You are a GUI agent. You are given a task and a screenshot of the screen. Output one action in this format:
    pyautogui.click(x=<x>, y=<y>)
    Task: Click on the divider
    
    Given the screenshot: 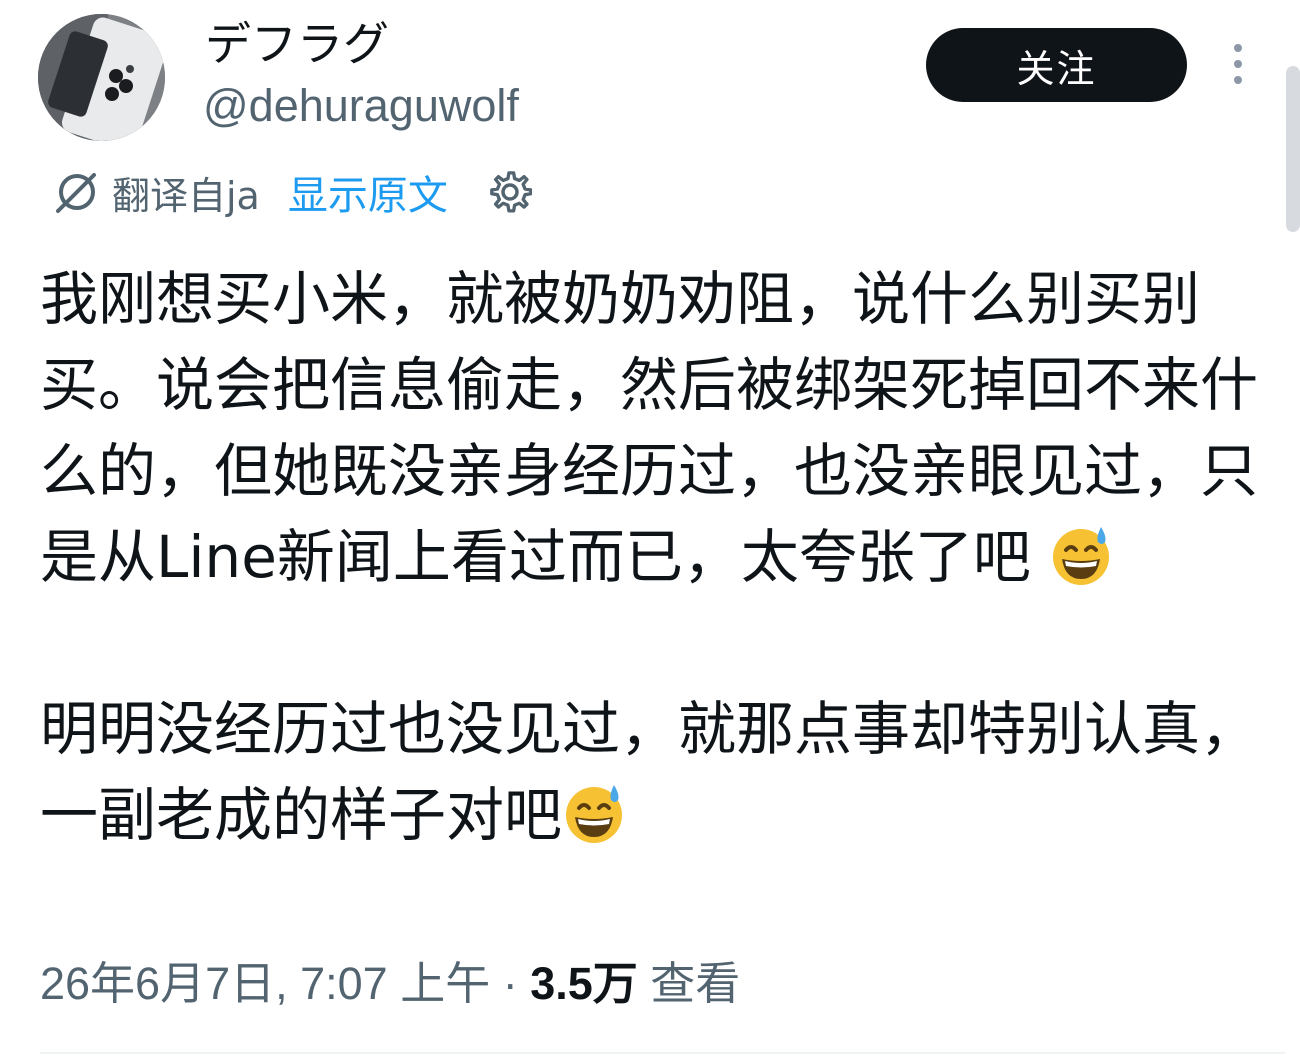 What is the action you would take?
    pyautogui.click(x=662, y=1053)
    